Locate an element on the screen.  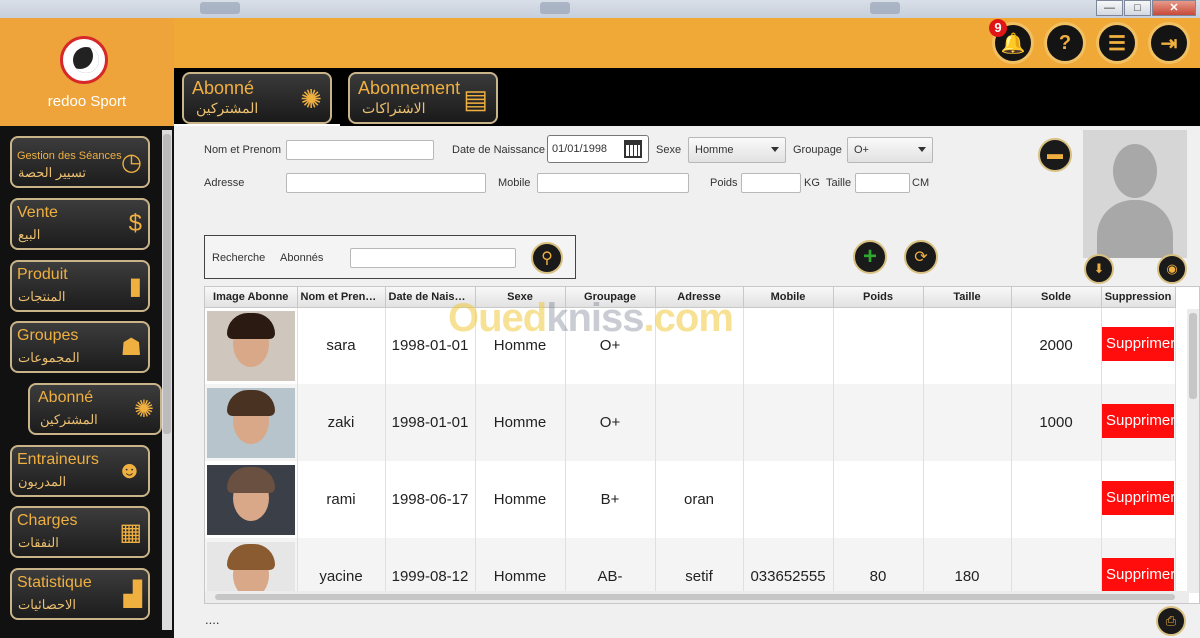
download-photo-button: ⬇ is located at coordinates (1099, 269).